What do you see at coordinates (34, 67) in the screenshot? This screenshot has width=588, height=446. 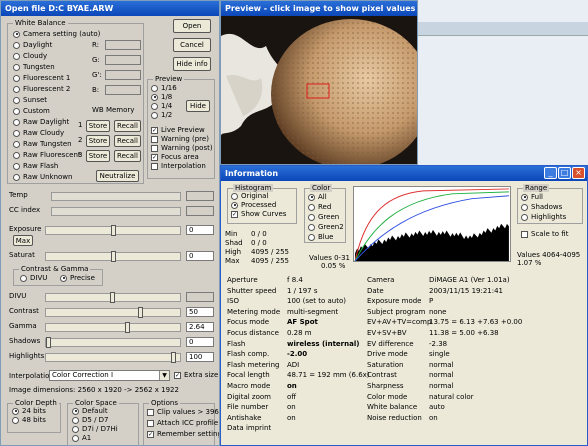 I see `wb-radio-3: Tungsten` at bounding box center [34, 67].